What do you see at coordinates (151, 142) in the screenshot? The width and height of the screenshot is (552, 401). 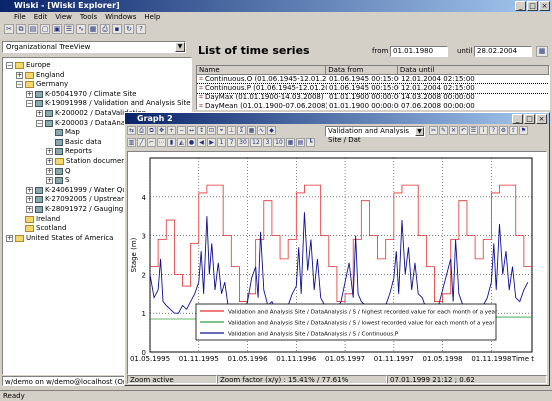 I see `step-icon: ⌐` at bounding box center [151, 142].